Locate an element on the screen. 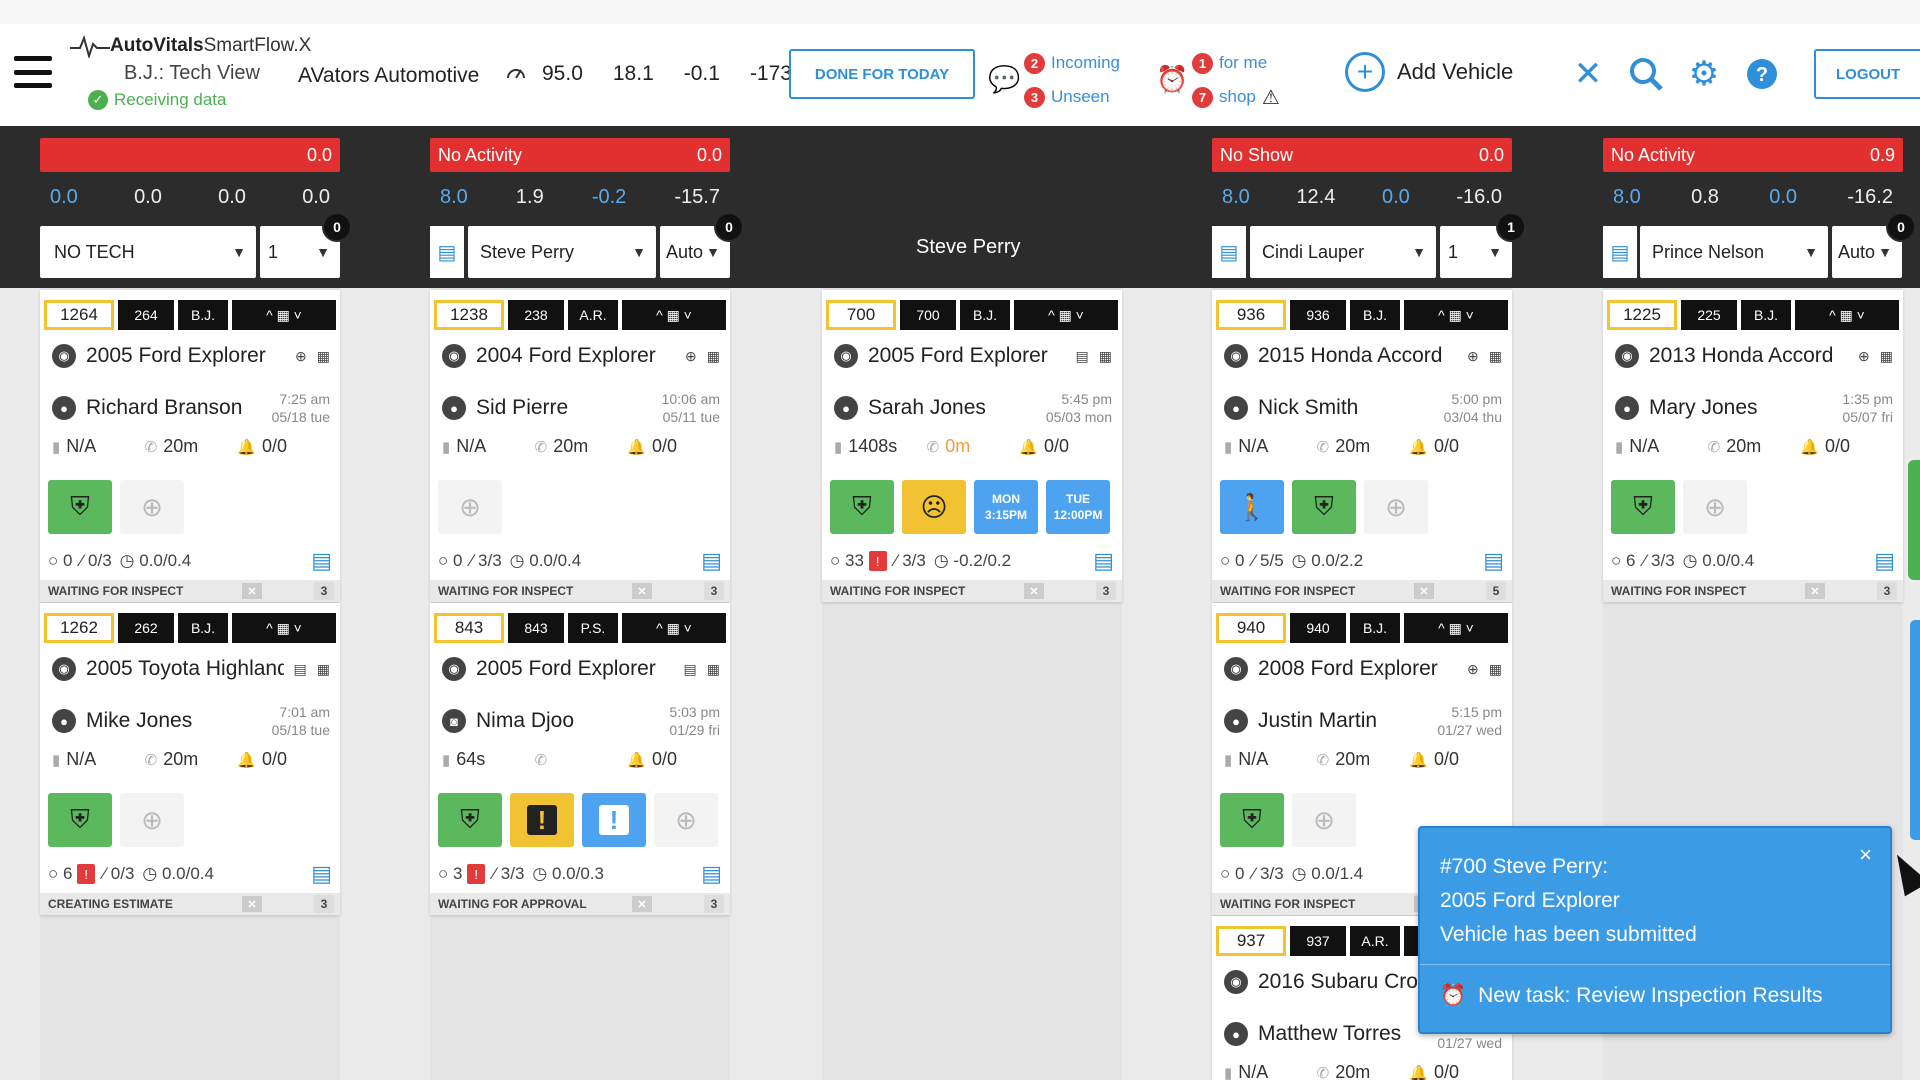 Image resolution: width=1920 pixels, height=1080 pixels. tech-select: Cindi Lauper ▼ is located at coordinates (1343, 252).